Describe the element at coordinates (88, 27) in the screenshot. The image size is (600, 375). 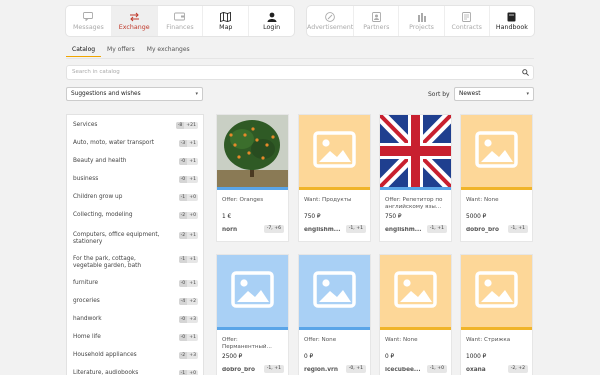
I see `nav-label: Messages` at that location.